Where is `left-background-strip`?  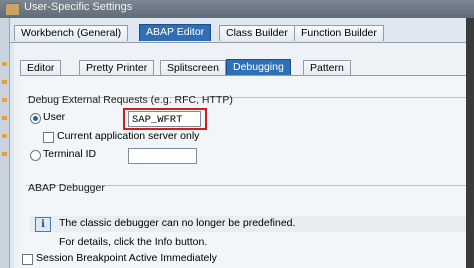 left-background-strip is located at coordinates (4, 143).